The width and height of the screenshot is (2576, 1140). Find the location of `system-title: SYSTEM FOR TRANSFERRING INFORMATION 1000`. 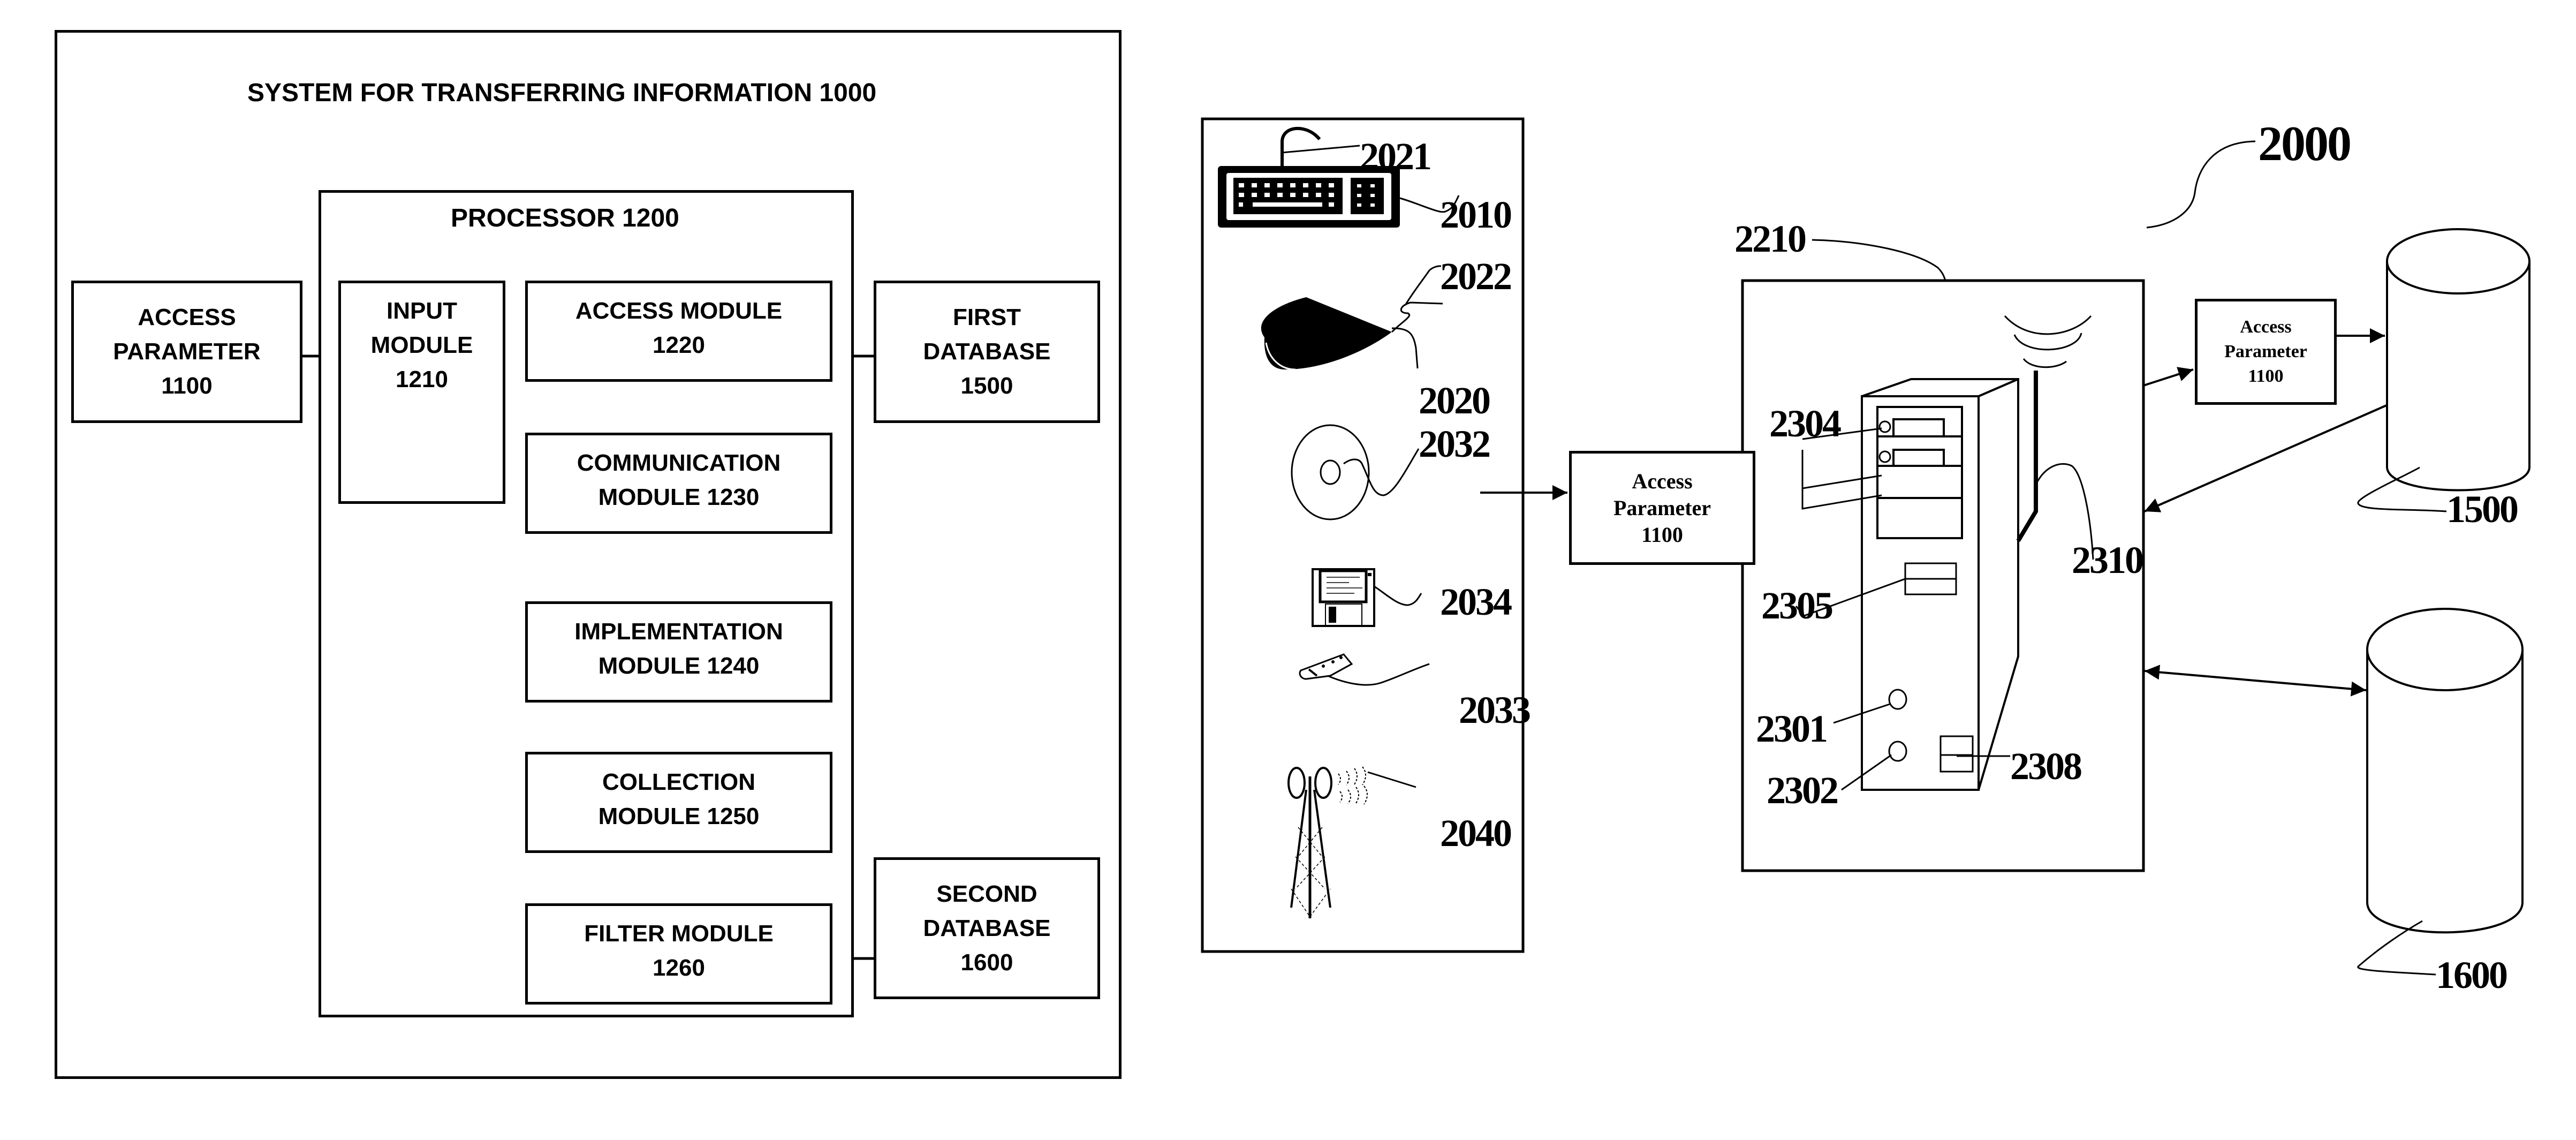

system-title: SYSTEM FOR TRANSFERRING INFORMATION 1000 is located at coordinates (562, 93).